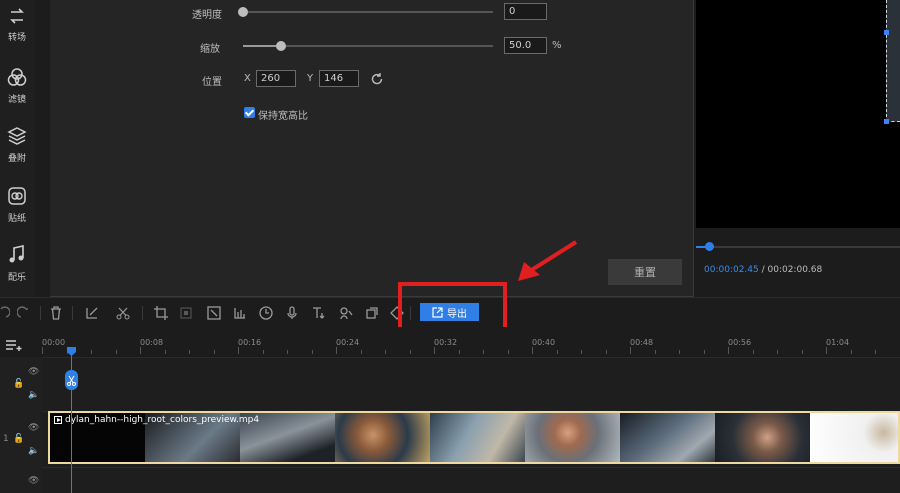 The width and height of the screenshot is (900, 493). Describe the element at coordinates (17, 196) in the screenshot. I see `sticker-icon` at that location.